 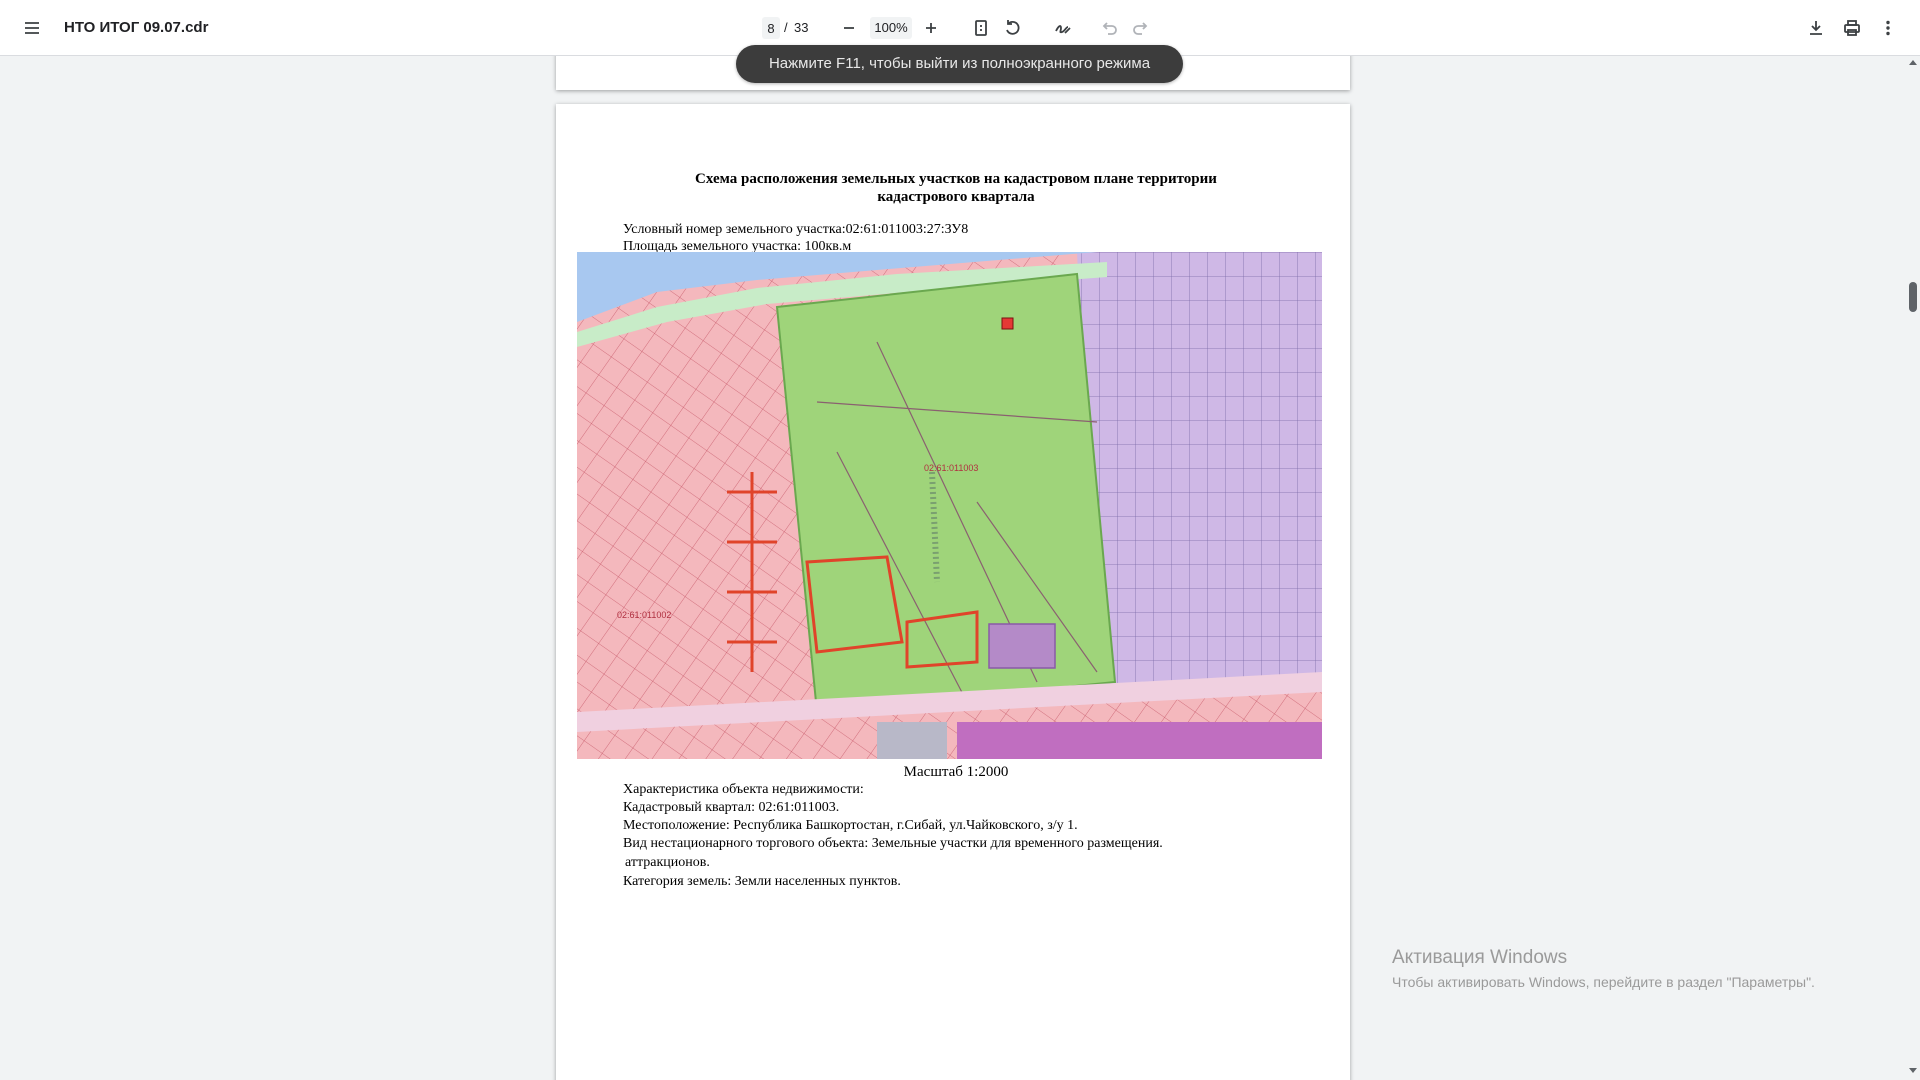 I want to click on minus-icon, so click(x=849, y=28).